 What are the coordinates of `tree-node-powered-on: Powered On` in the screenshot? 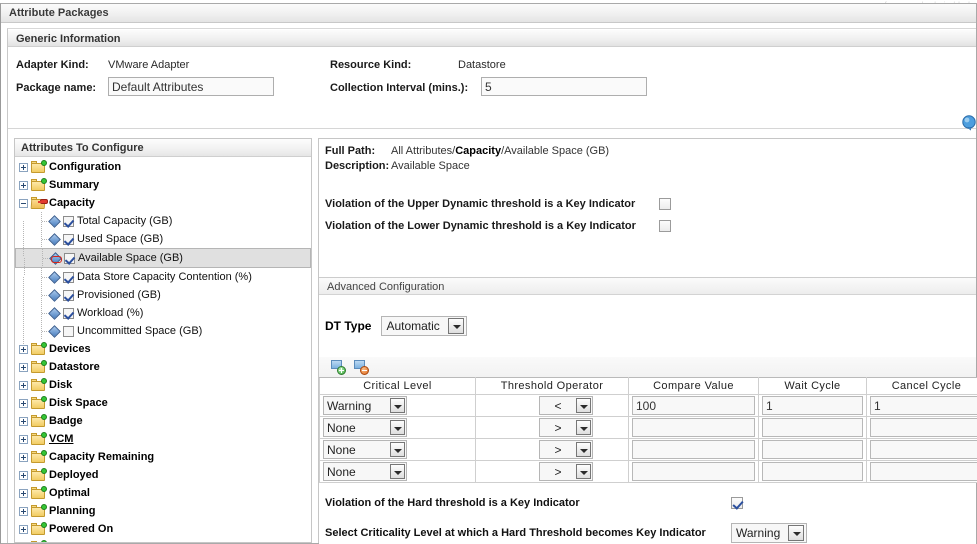 It's located at (163, 529).